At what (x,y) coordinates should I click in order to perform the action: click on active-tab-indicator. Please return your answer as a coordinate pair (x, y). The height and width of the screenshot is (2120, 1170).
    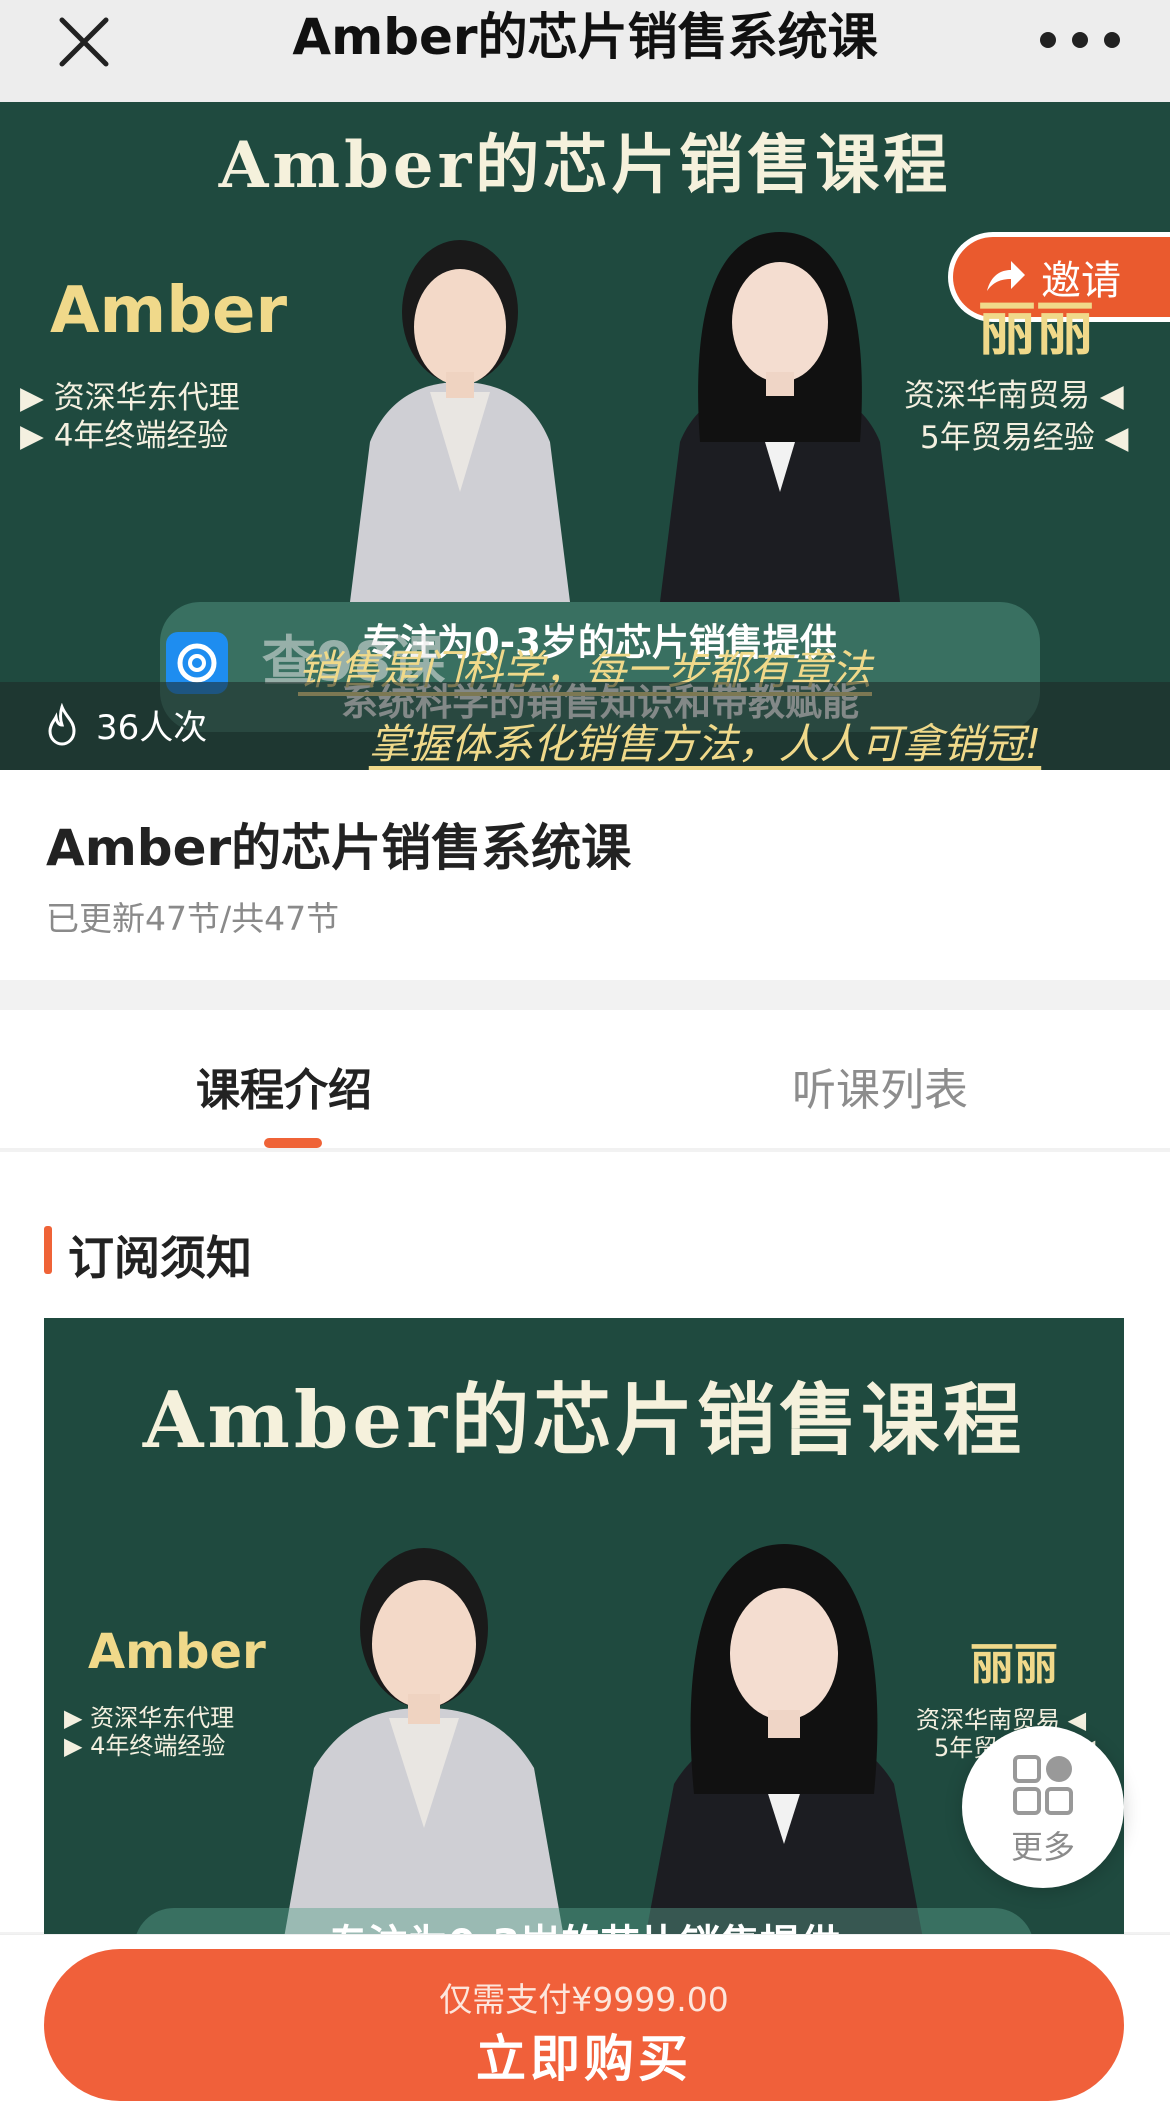
    Looking at the image, I should click on (293, 1143).